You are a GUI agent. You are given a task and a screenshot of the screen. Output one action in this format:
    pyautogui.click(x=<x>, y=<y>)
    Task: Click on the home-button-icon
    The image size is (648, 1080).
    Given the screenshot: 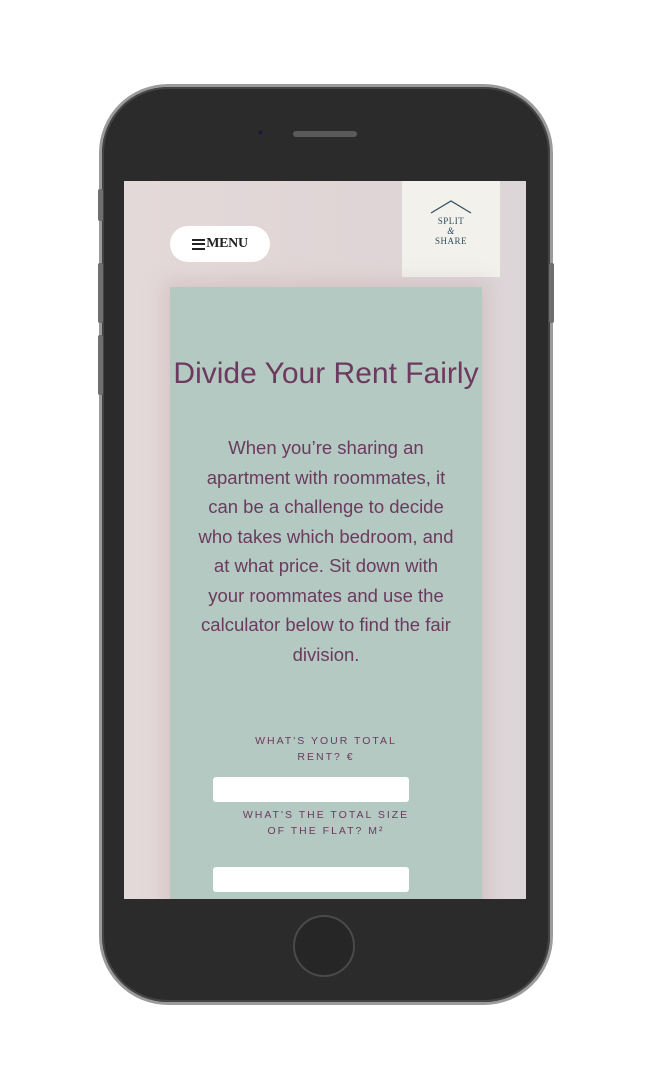 What is the action you would take?
    pyautogui.click(x=324, y=946)
    